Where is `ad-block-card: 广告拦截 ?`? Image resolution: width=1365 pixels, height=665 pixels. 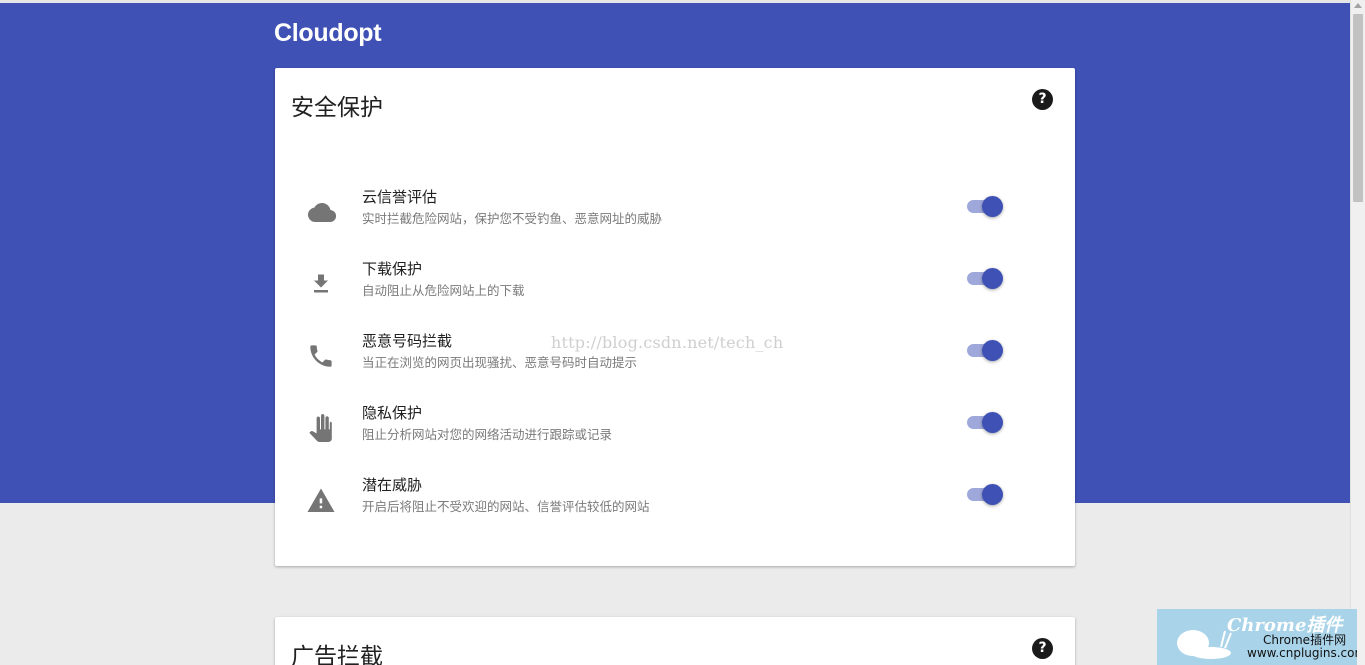
ad-block-card: 广告拦截 ? is located at coordinates (675, 641).